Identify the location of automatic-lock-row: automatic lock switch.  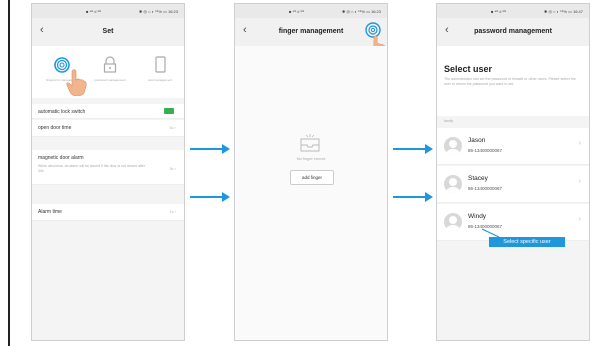
(108, 111).